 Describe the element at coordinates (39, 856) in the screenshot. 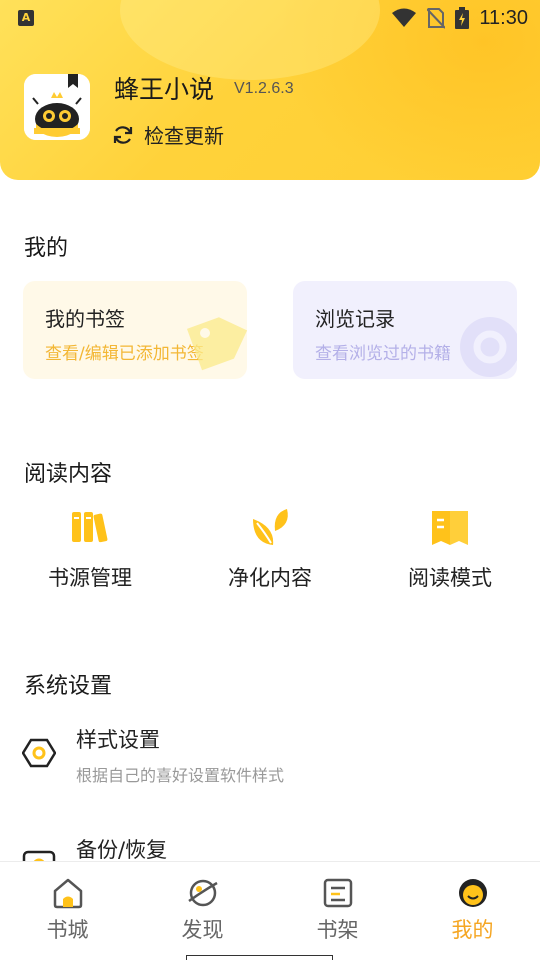

I see `backup-icon` at that location.